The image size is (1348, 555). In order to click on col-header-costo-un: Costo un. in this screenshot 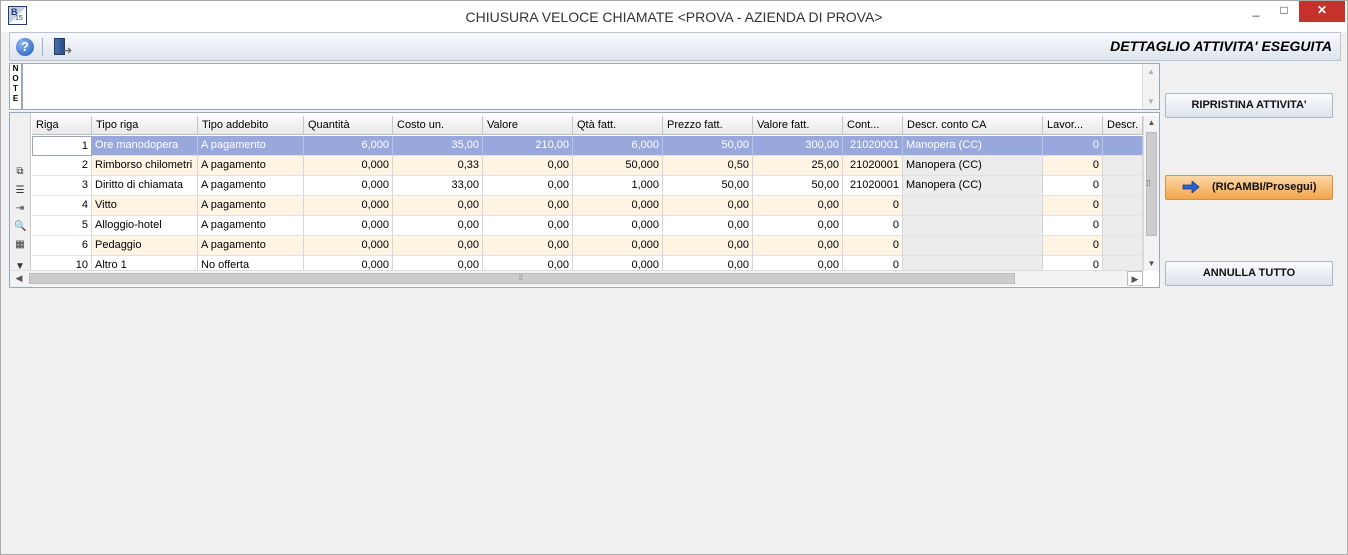, I will do `click(438, 125)`.